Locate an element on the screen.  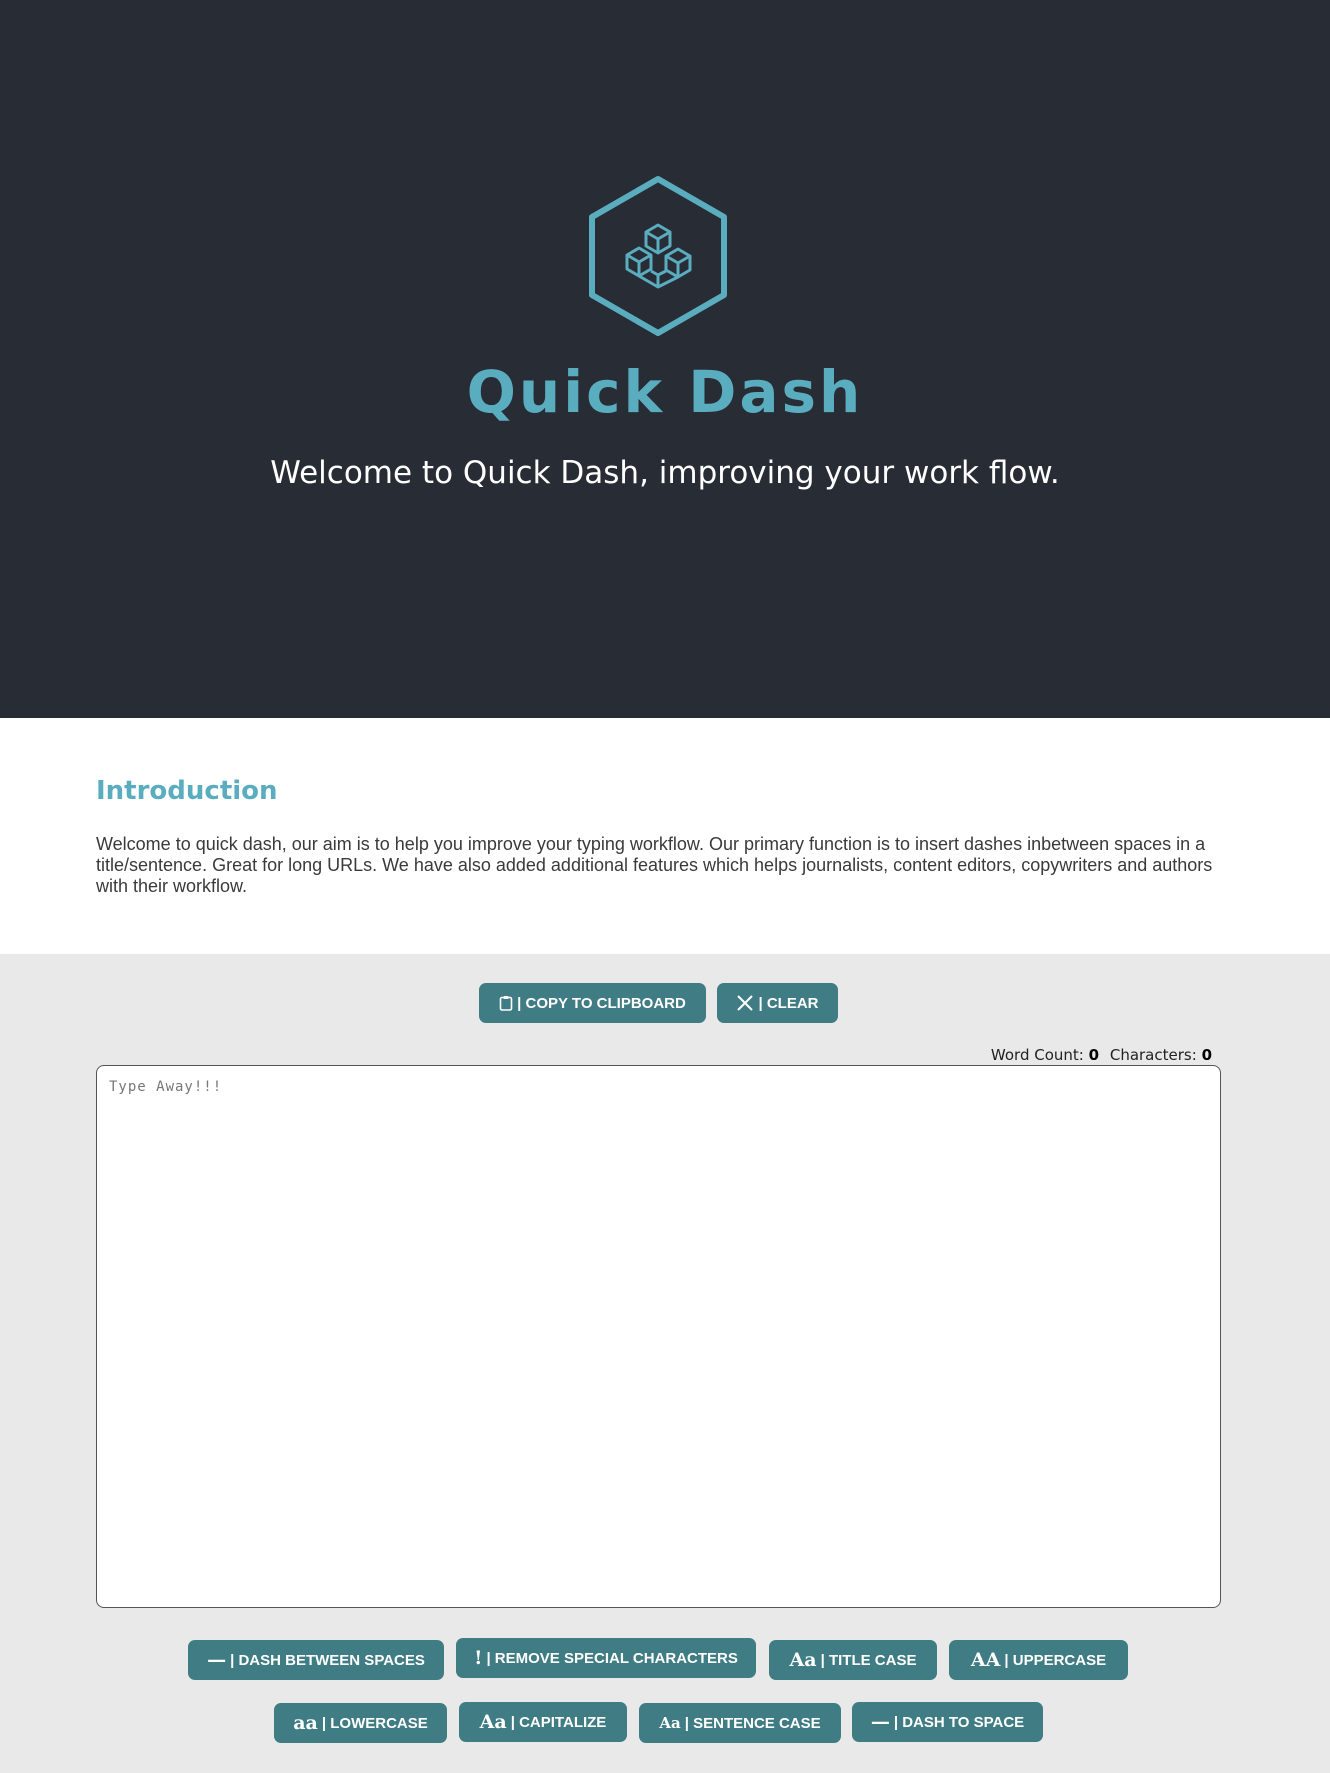
copy-to-clipboard-button: | COPY TO CLIPBOARD is located at coordinates (592, 1003).